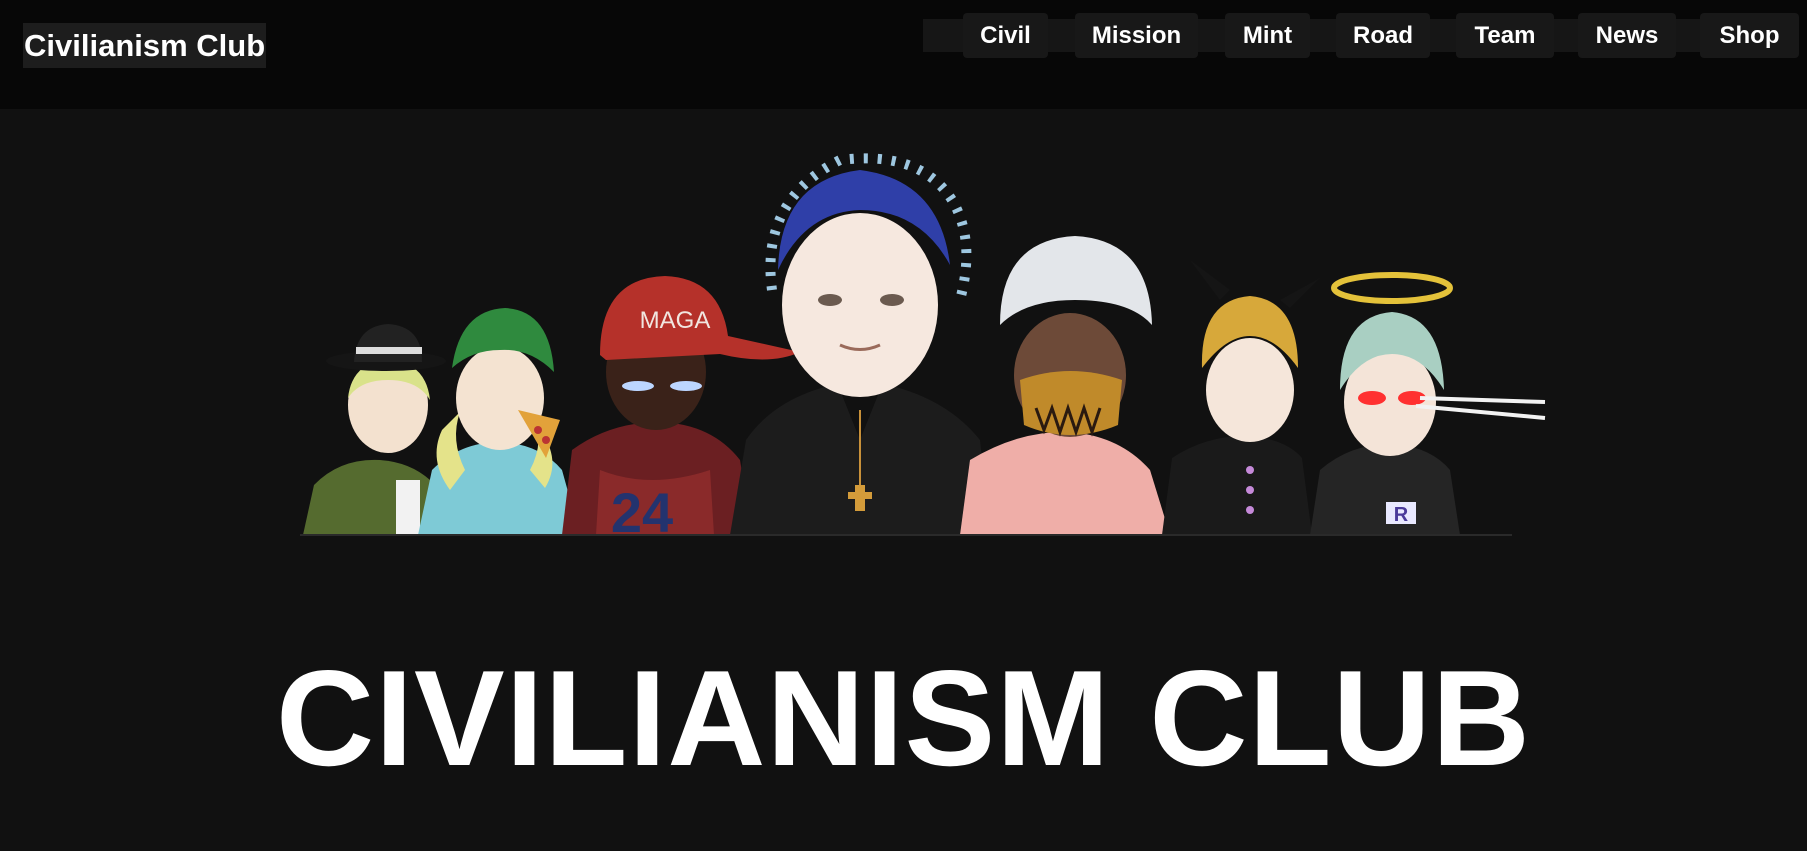 This screenshot has width=1807, height=851. I want to click on jersey-number: 24, so click(642, 510).